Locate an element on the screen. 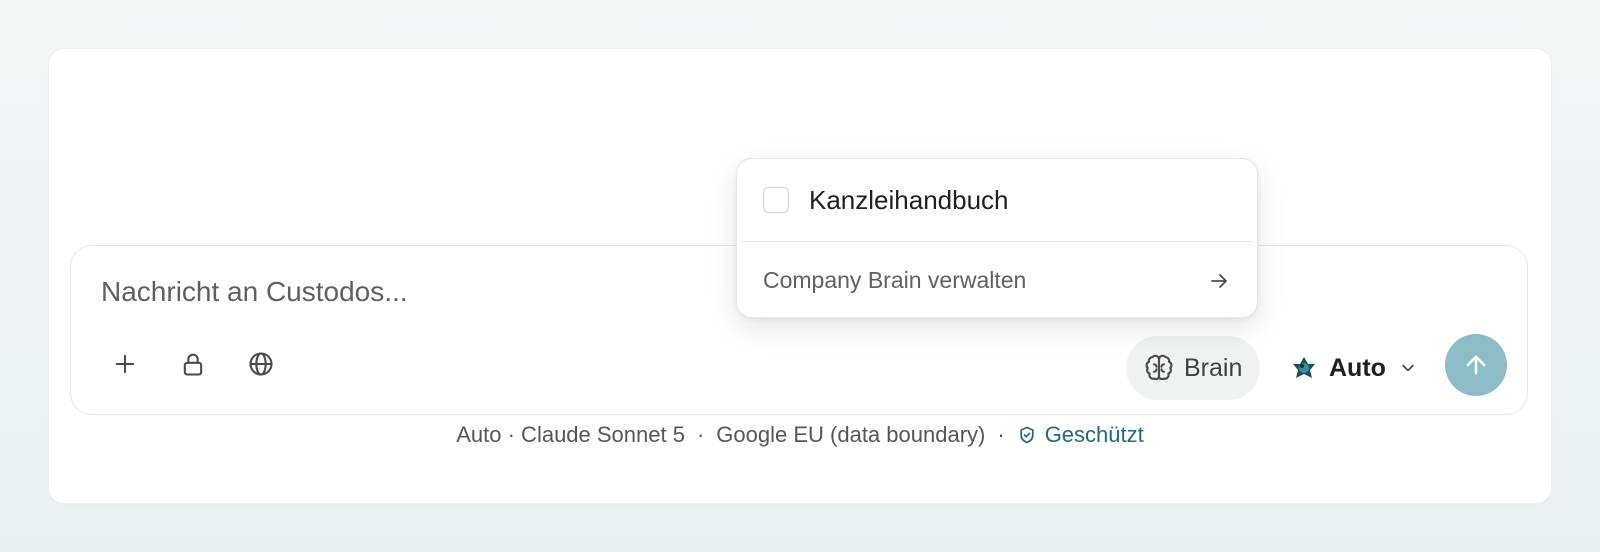 The height and width of the screenshot is (552, 1600). message-input is located at coordinates (451, 292).